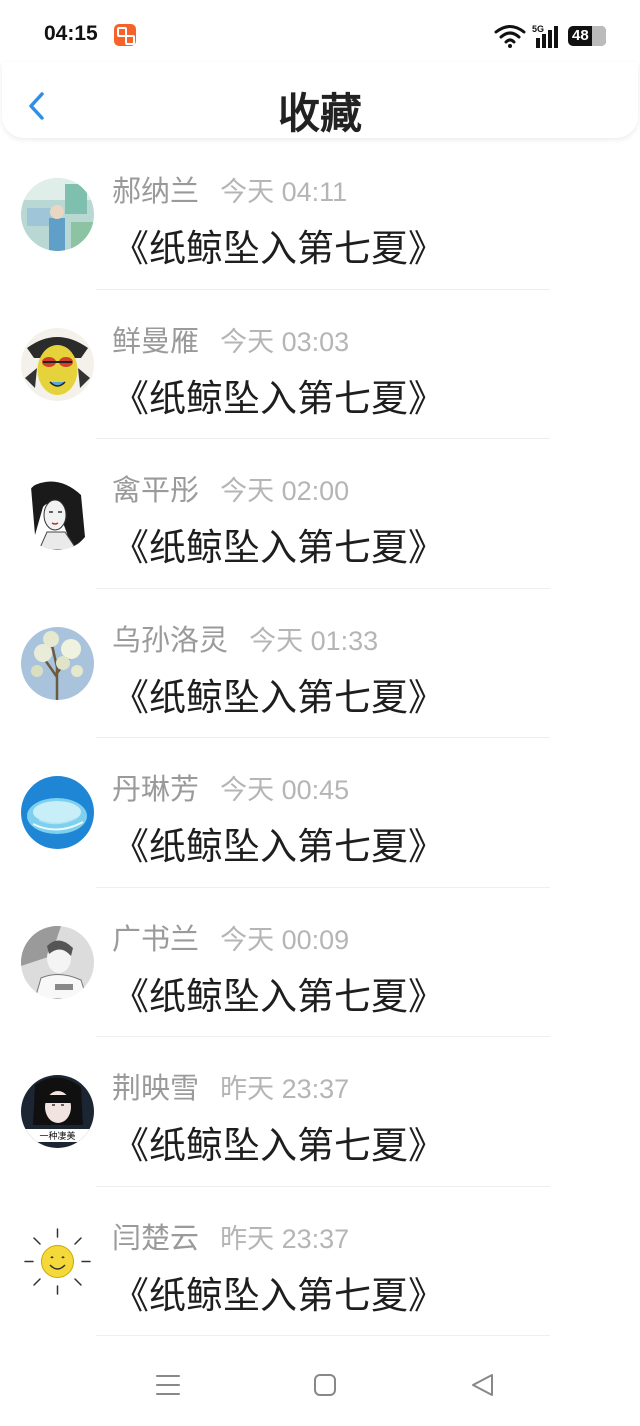 Image resolution: width=640 pixels, height=1426 pixels. Describe the element at coordinates (245, 638) in the screenshot. I see `item-meta: 乌孙洛灵 今天 01:33` at that location.